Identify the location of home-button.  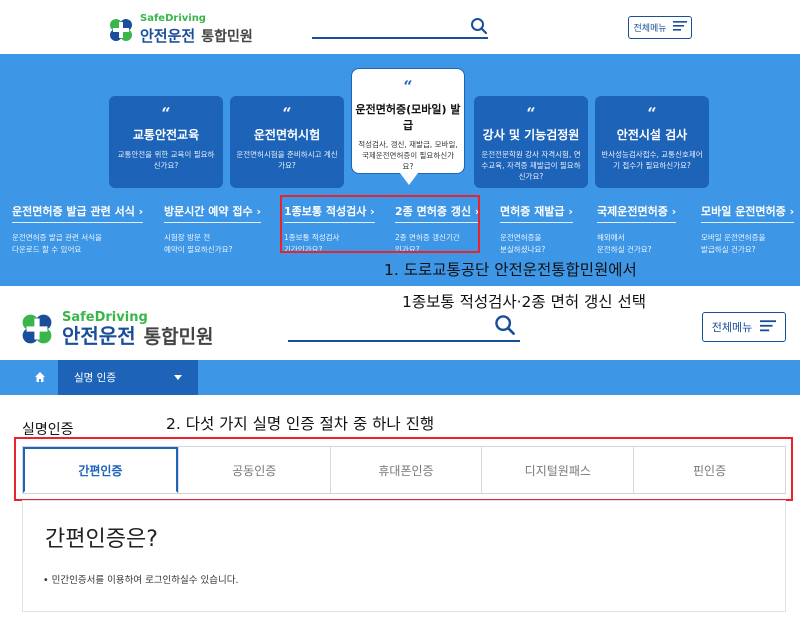
(40, 377).